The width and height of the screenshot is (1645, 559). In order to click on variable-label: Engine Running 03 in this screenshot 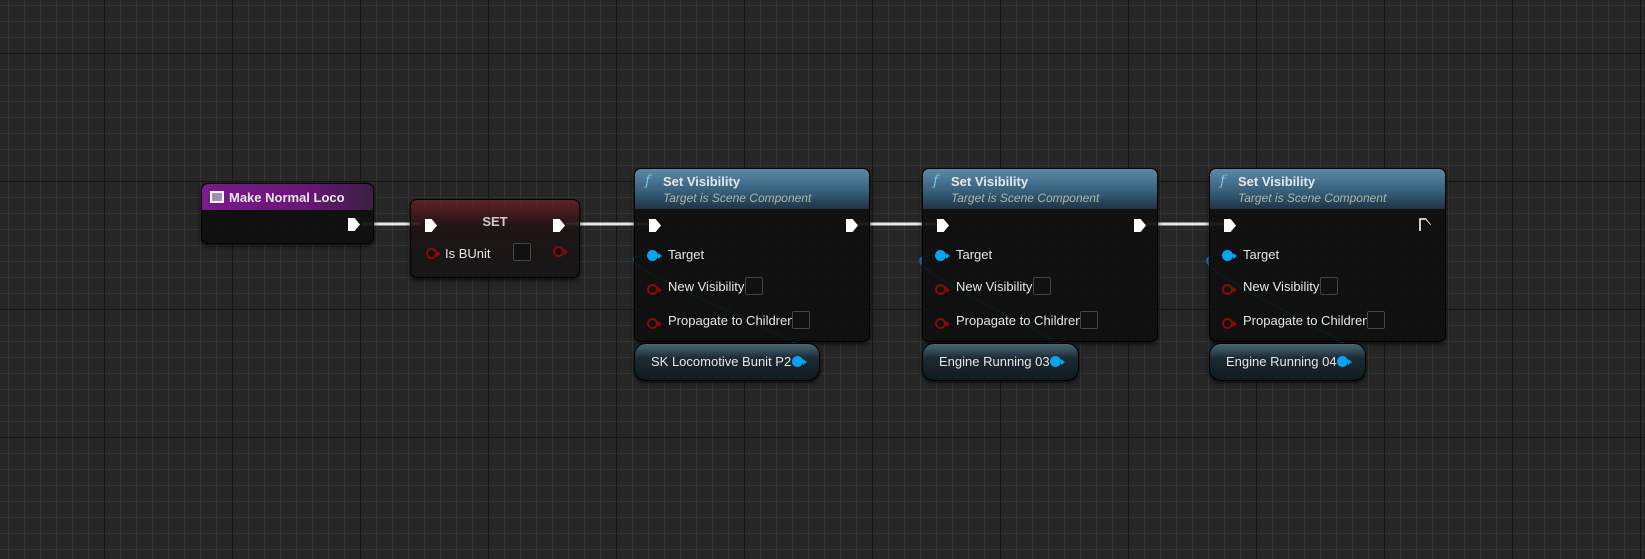, I will do `click(994, 361)`.